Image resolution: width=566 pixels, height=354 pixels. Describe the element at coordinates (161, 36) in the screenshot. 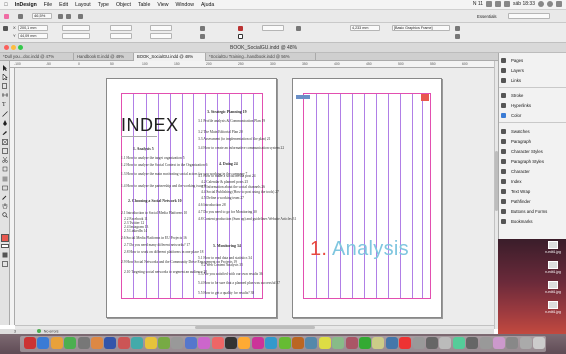

I see `shear-field` at that location.